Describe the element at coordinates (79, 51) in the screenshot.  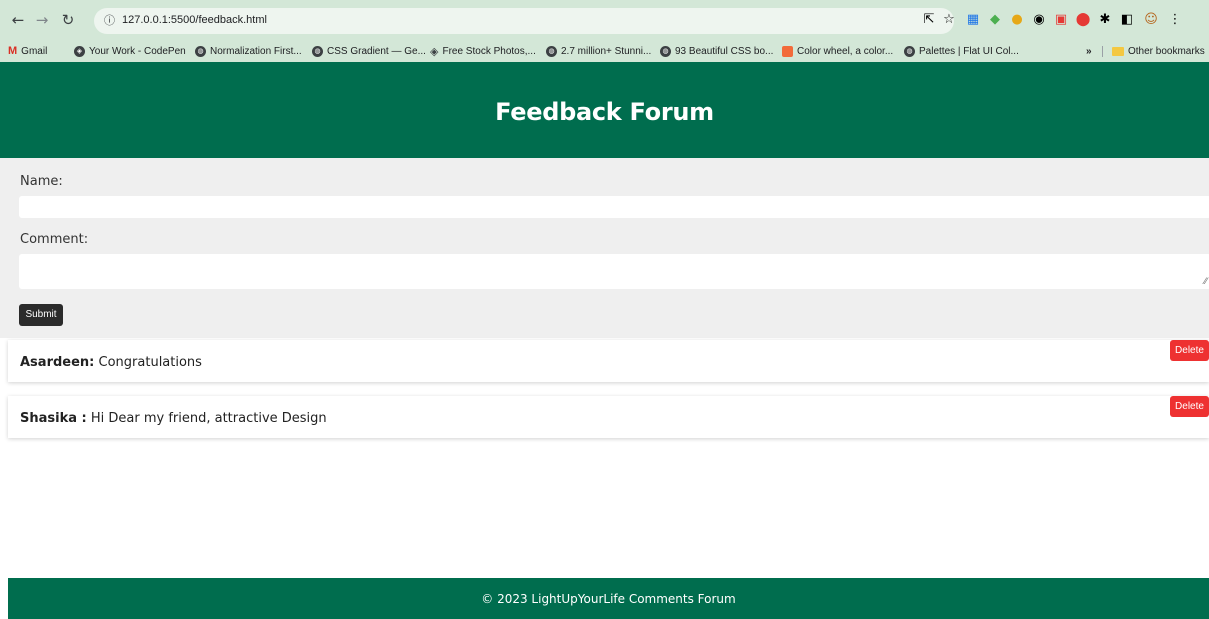
I see `codepen-icon: ◈` at that location.